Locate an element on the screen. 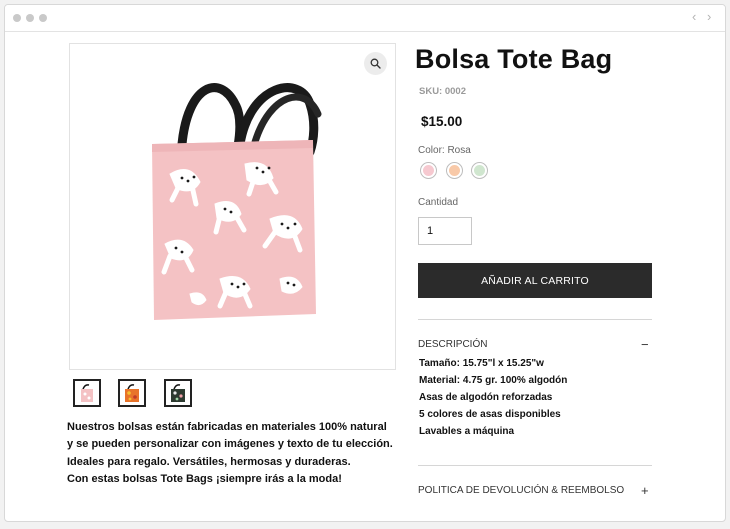 The width and height of the screenshot is (730, 529). pink-tote-thumb-icon is located at coordinates (87, 393).